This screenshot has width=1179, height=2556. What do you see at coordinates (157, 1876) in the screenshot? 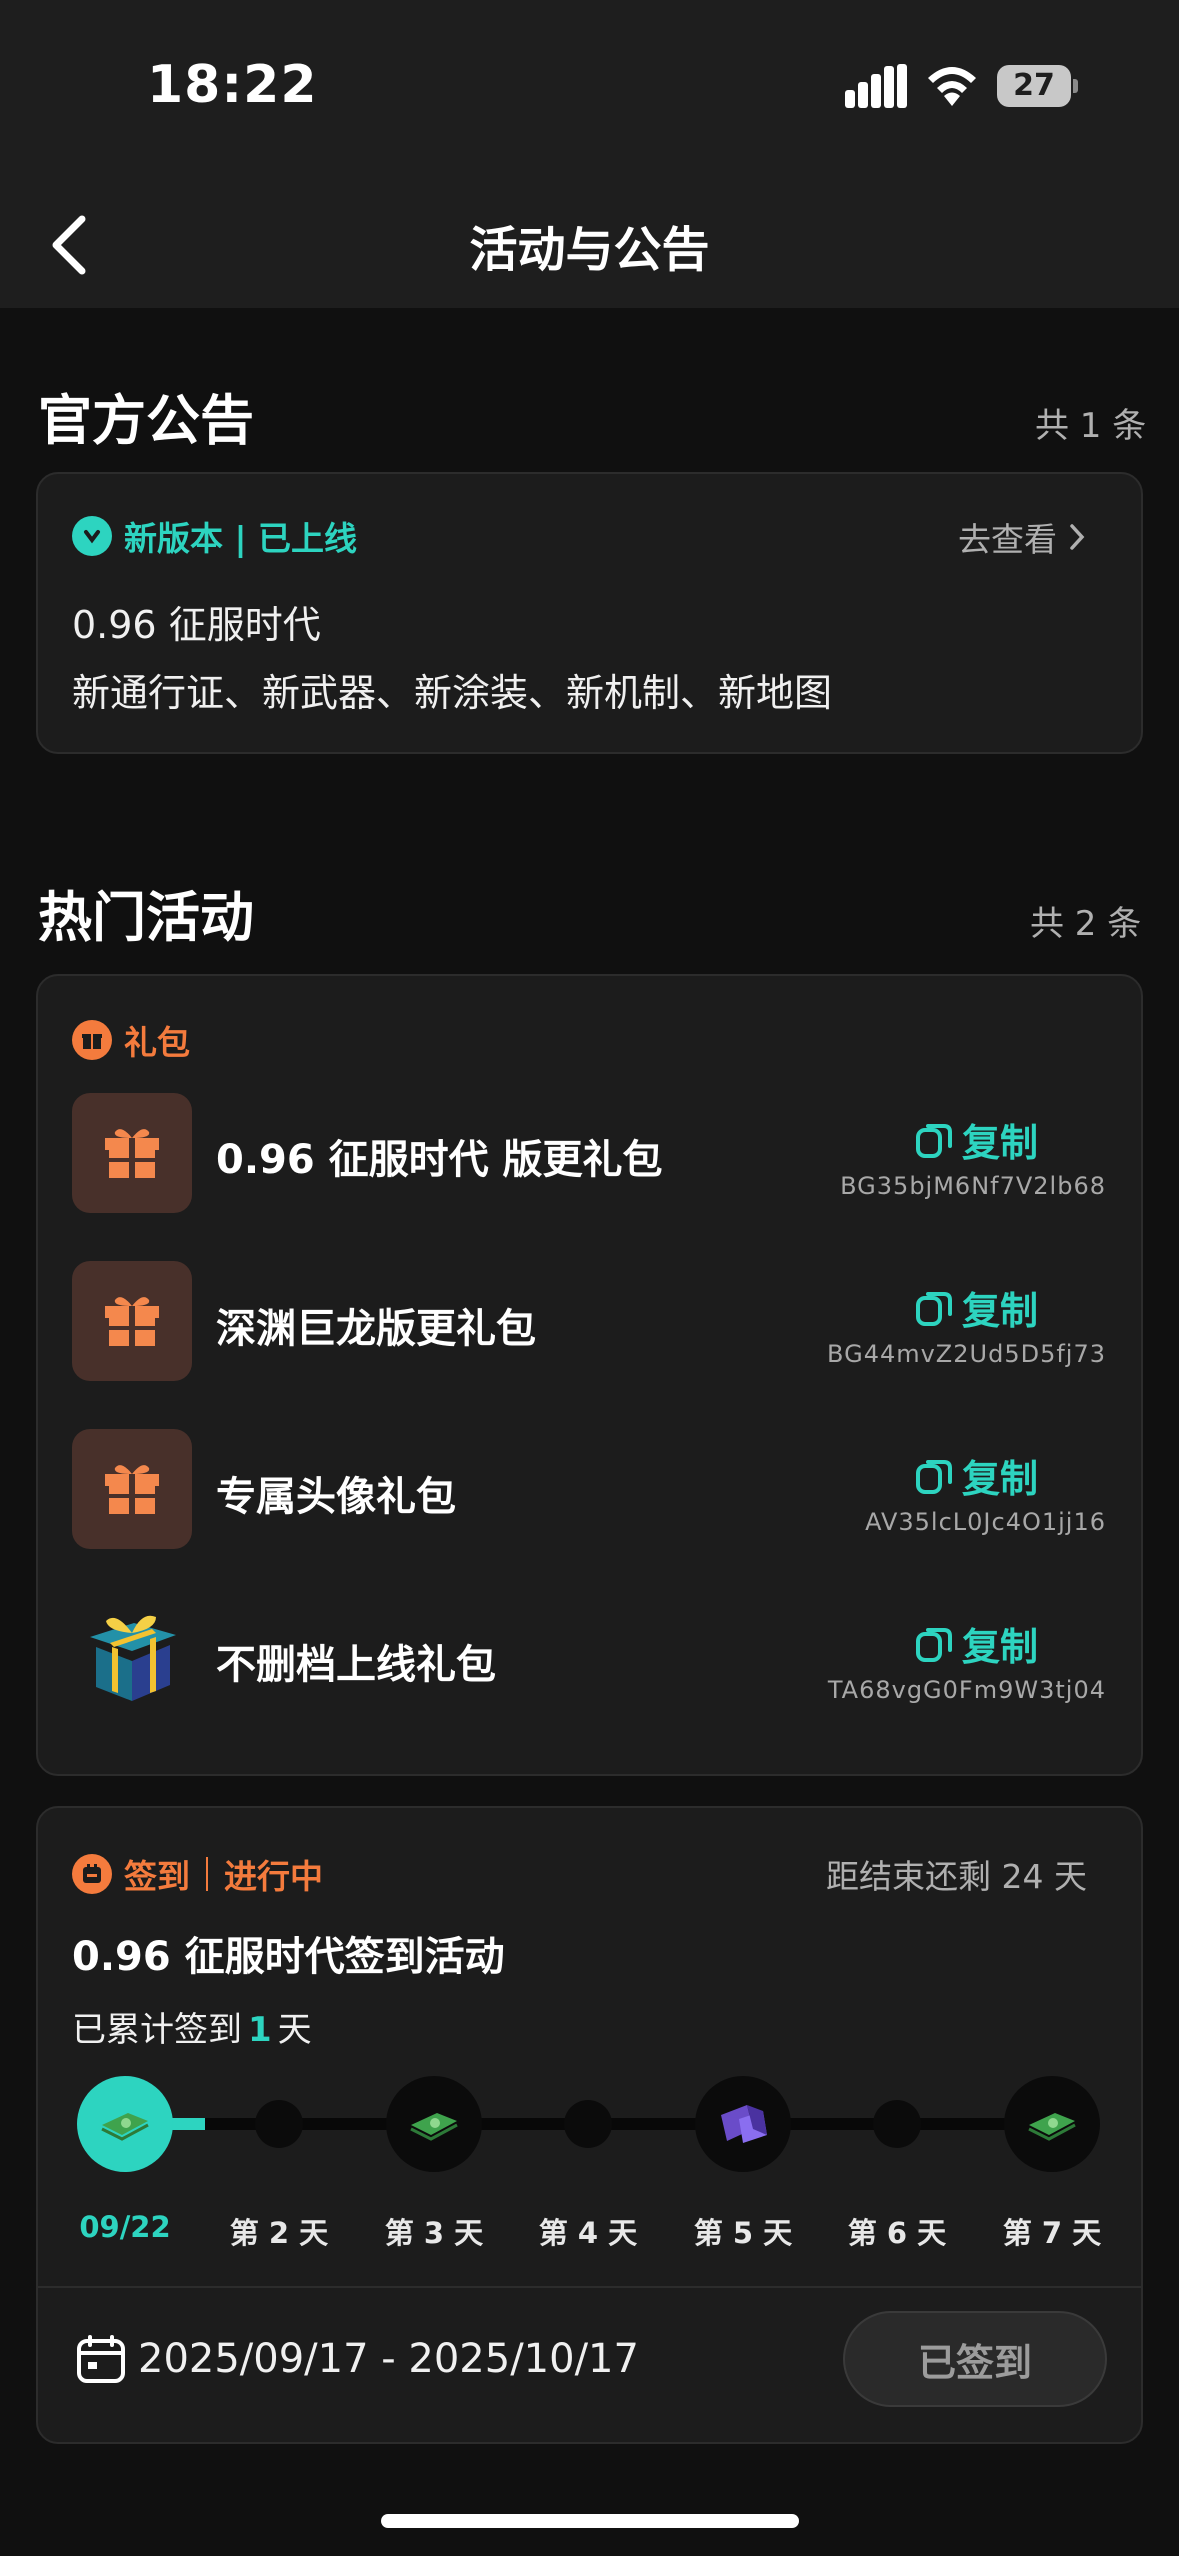
I see `signin-tag-label: 签到` at bounding box center [157, 1876].